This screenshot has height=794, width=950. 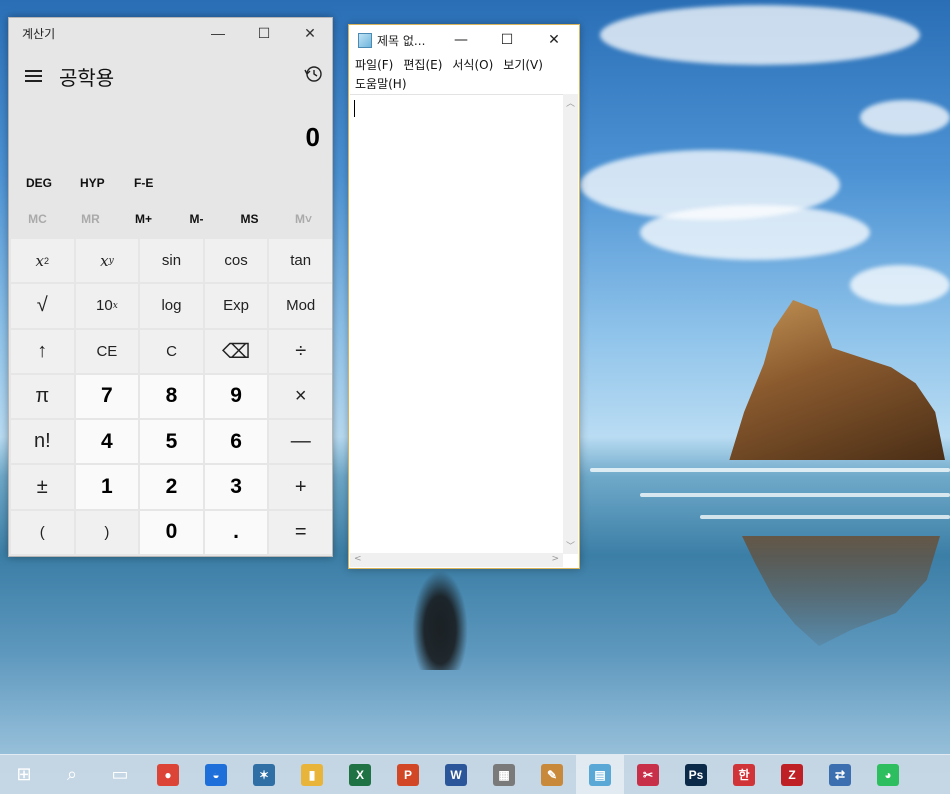 What do you see at coordinates (171, 532) in the screenshot?
I see `digit-0-button: 0` at bounding box center [171, 532].